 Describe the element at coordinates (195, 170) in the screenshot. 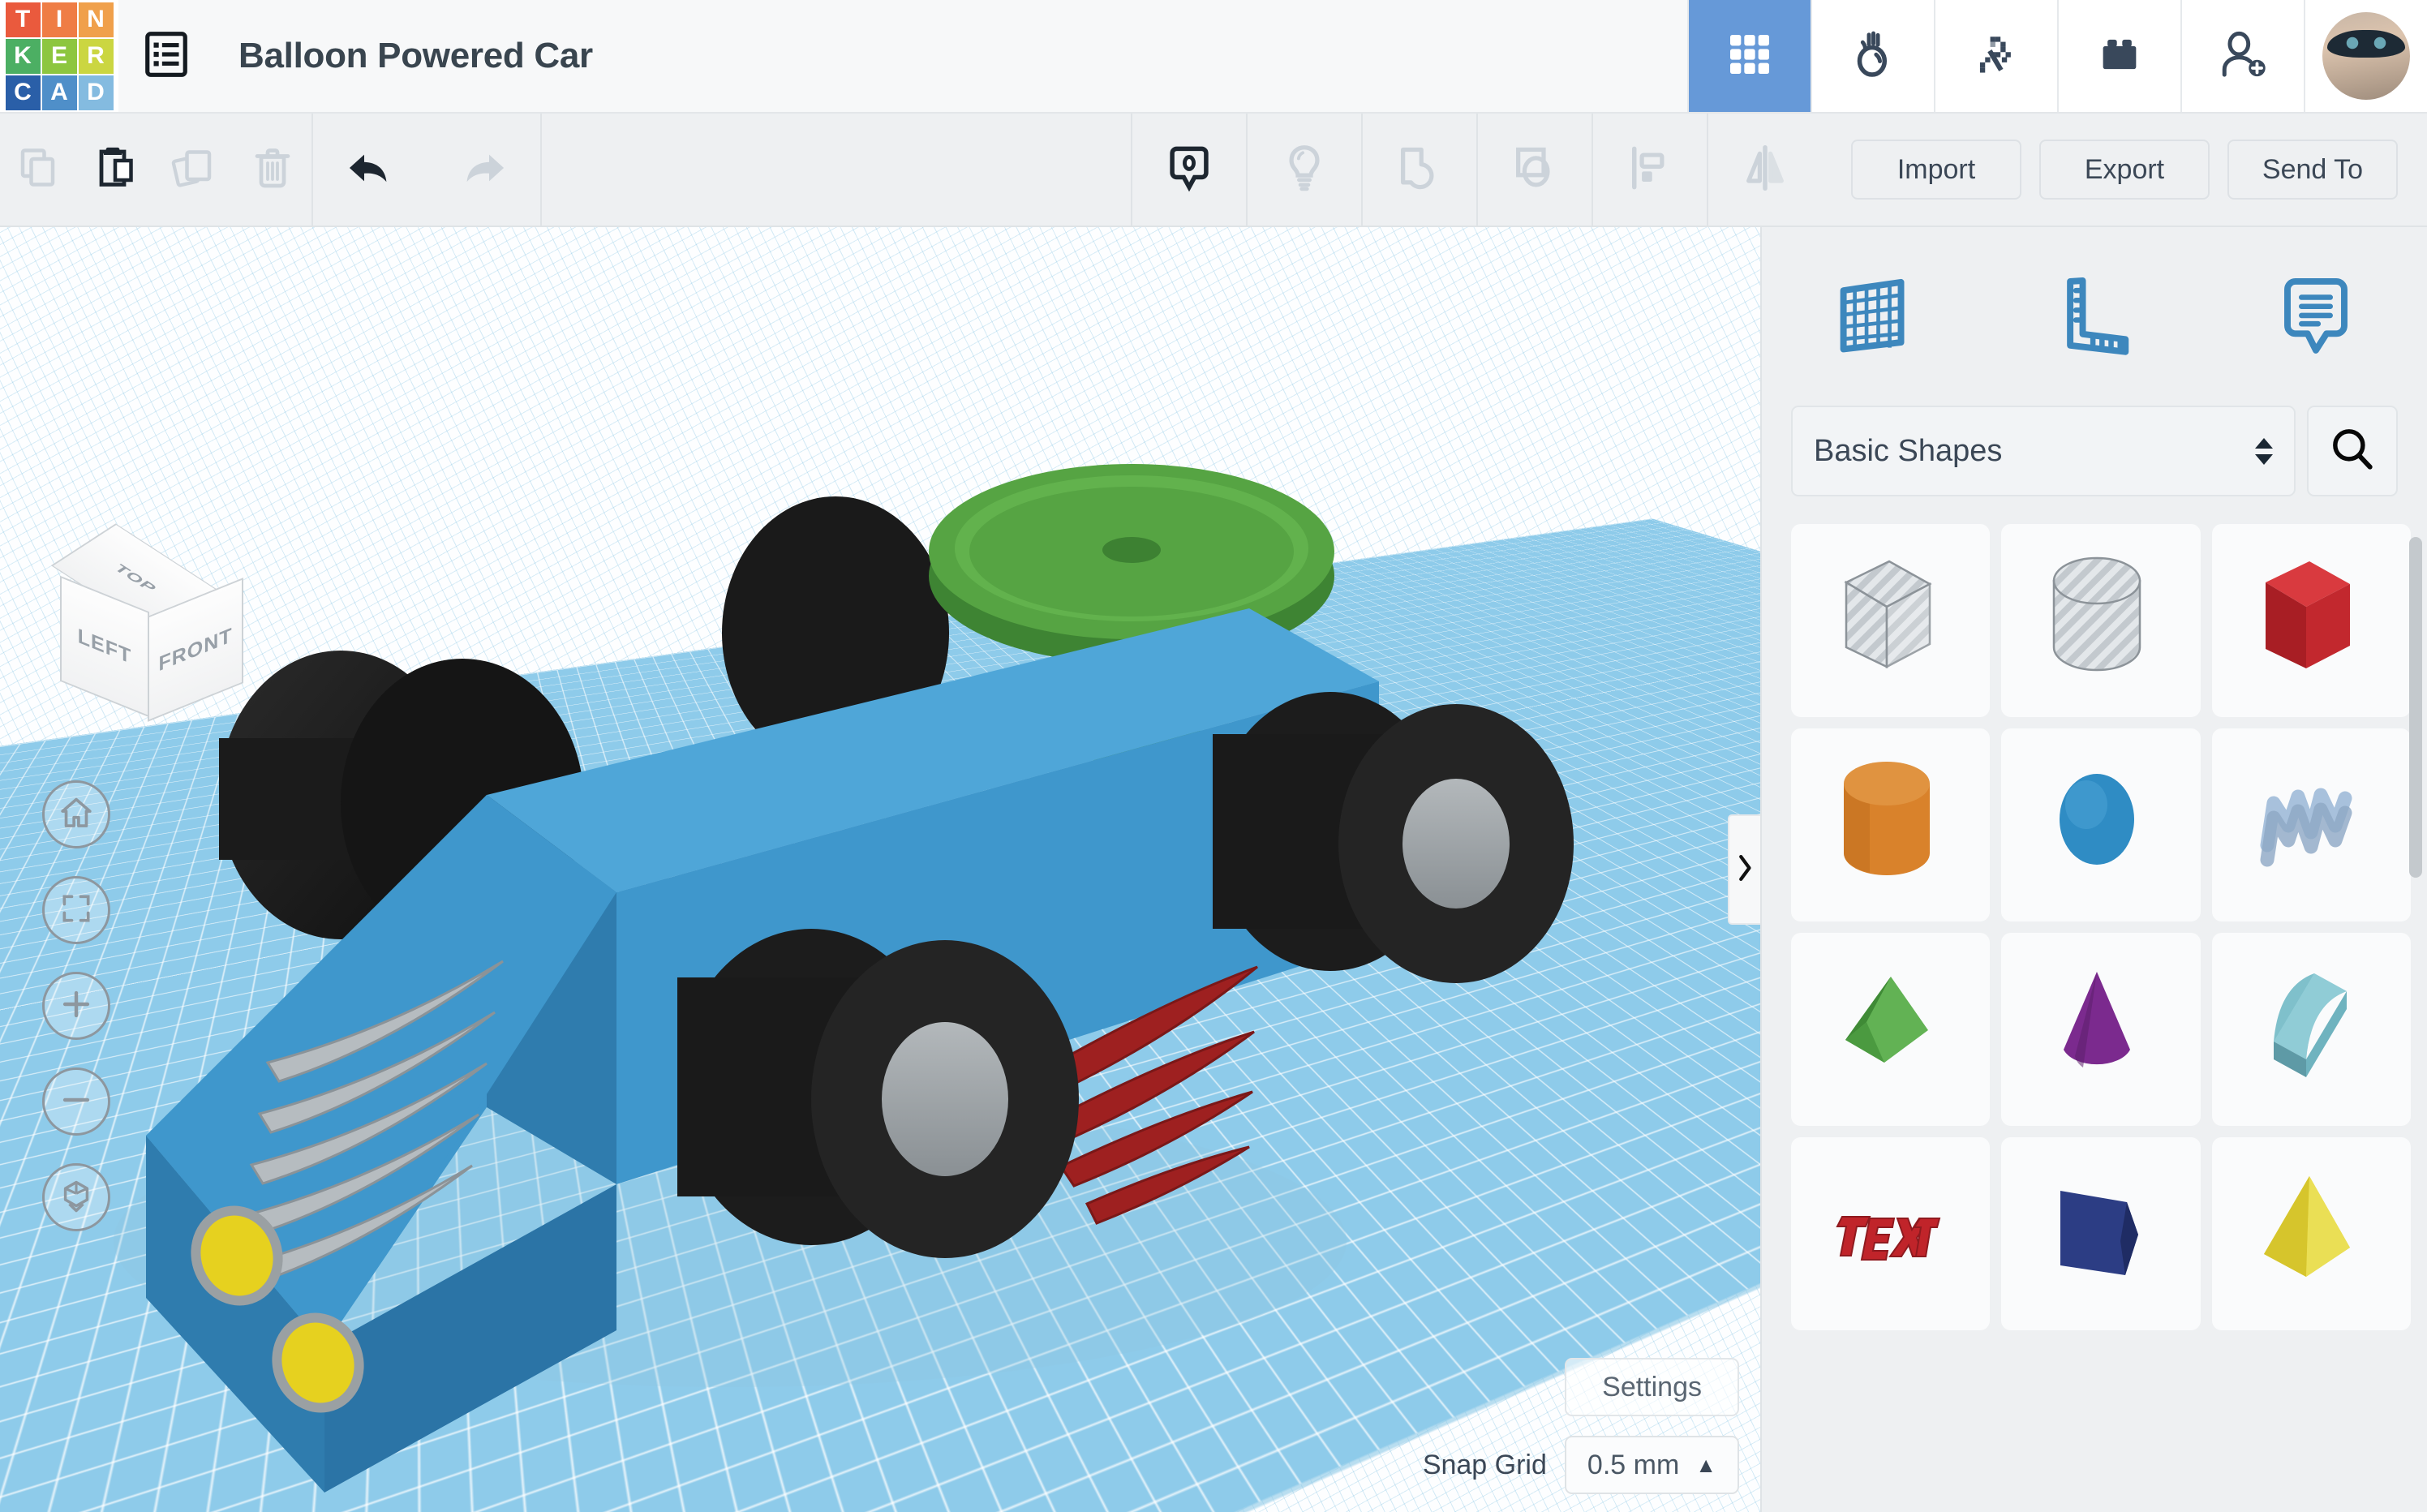

I see `duplicate-button` at that location.